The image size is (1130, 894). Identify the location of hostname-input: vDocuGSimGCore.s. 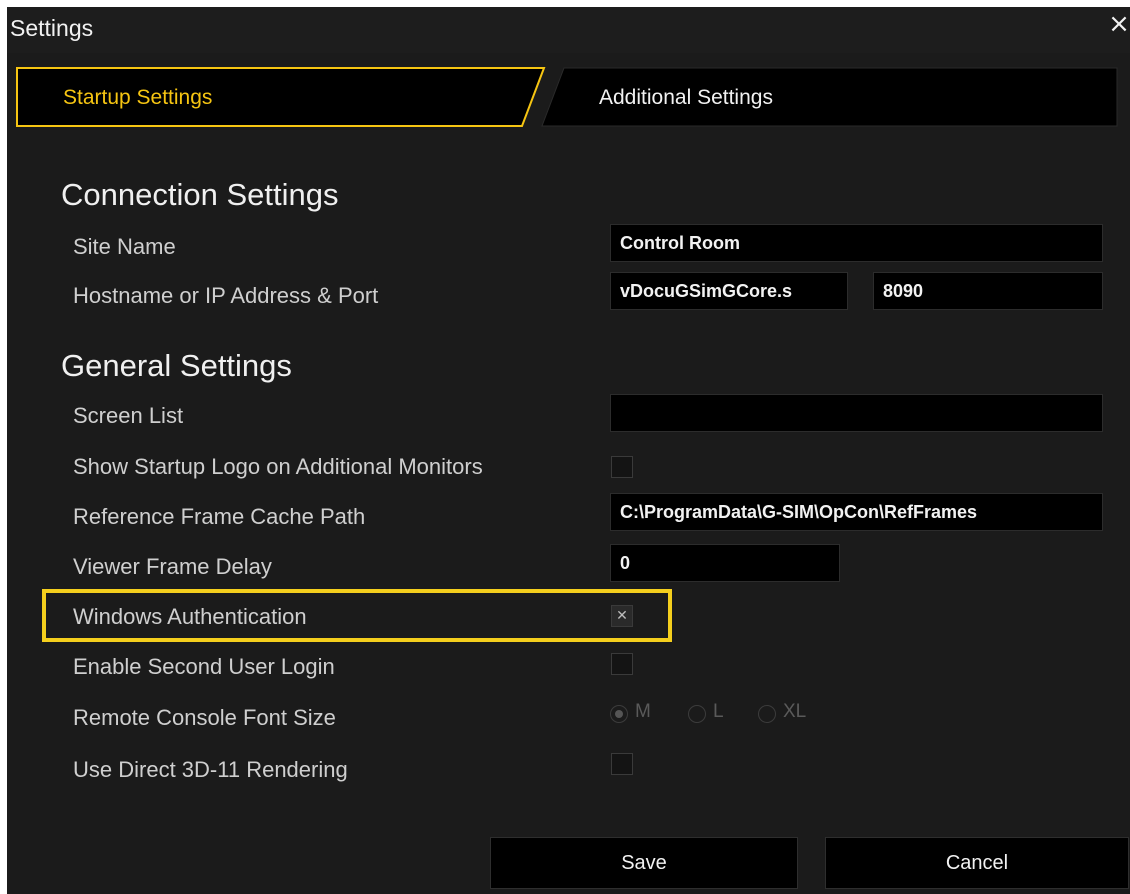
(729, 291).